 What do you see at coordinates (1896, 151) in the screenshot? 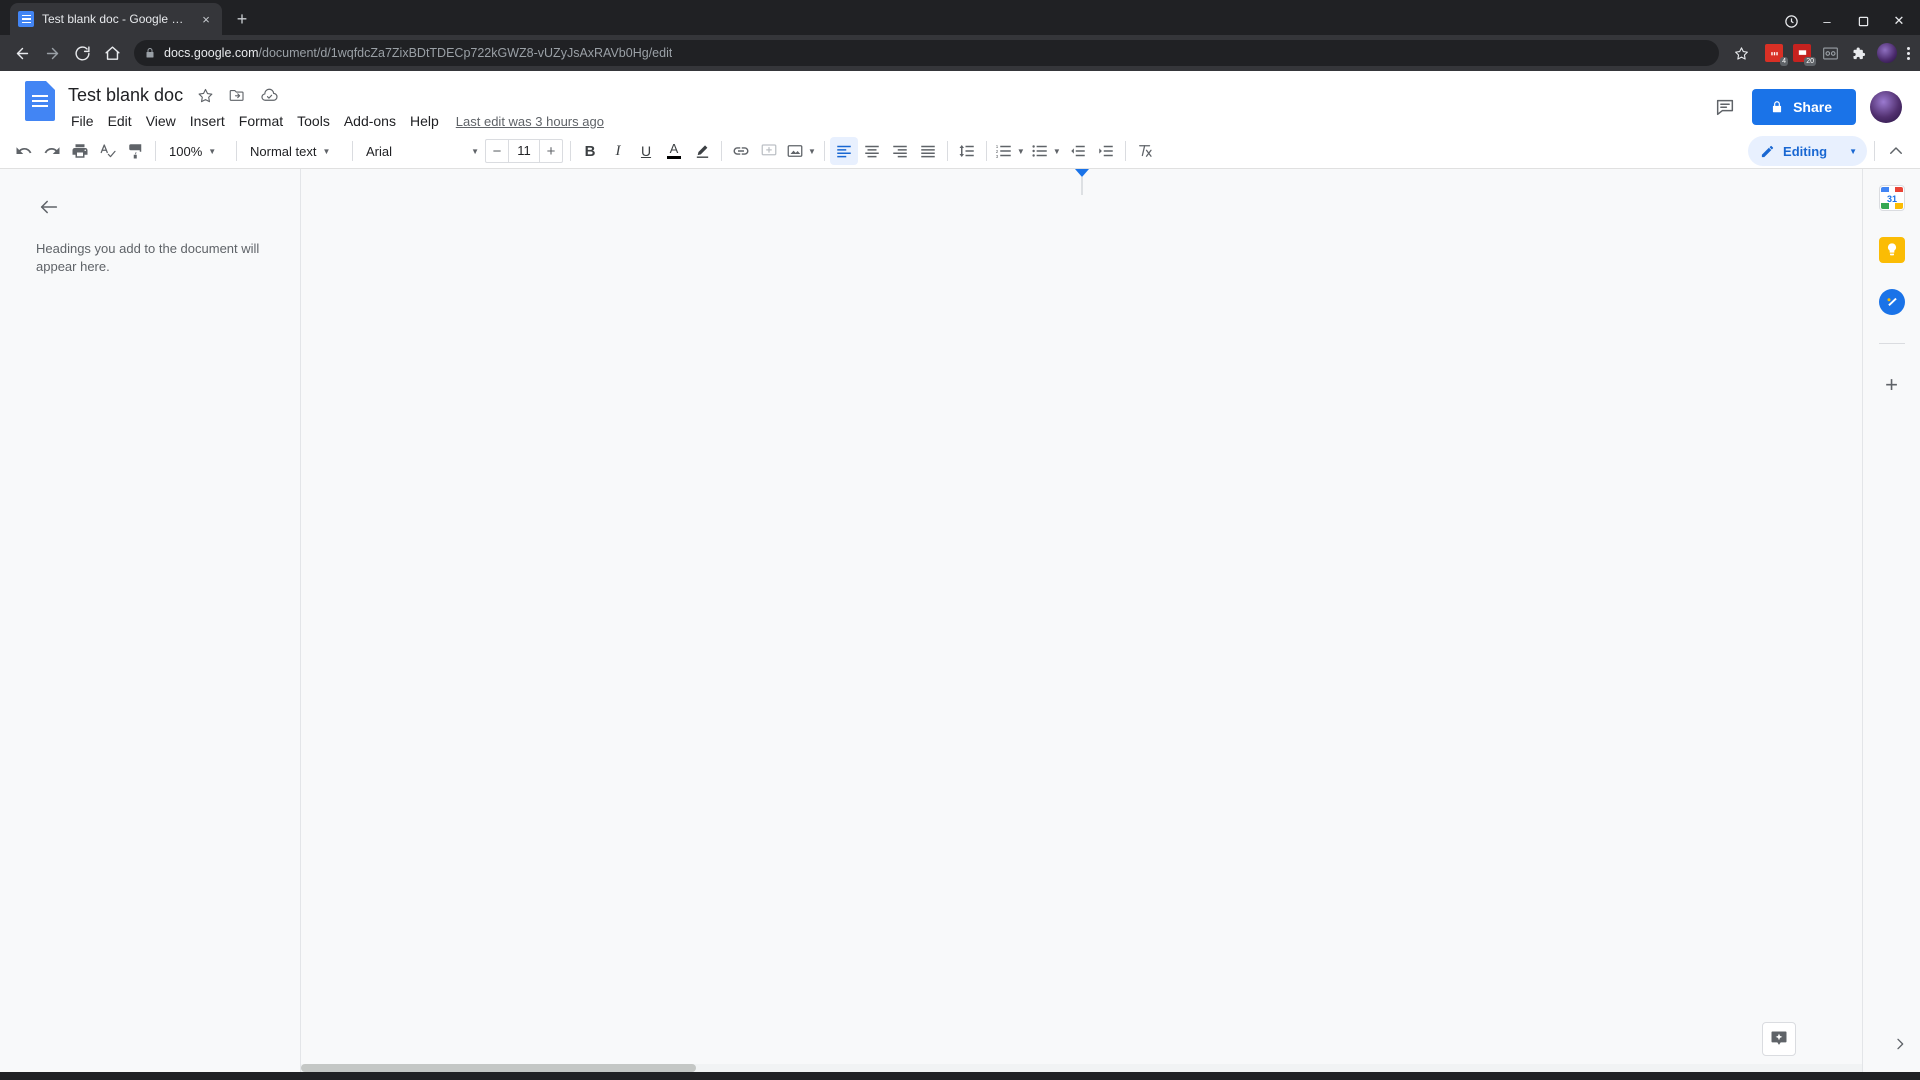
I see `hide-menus-chevron-up-icon` at bounding box center [1896, 151].